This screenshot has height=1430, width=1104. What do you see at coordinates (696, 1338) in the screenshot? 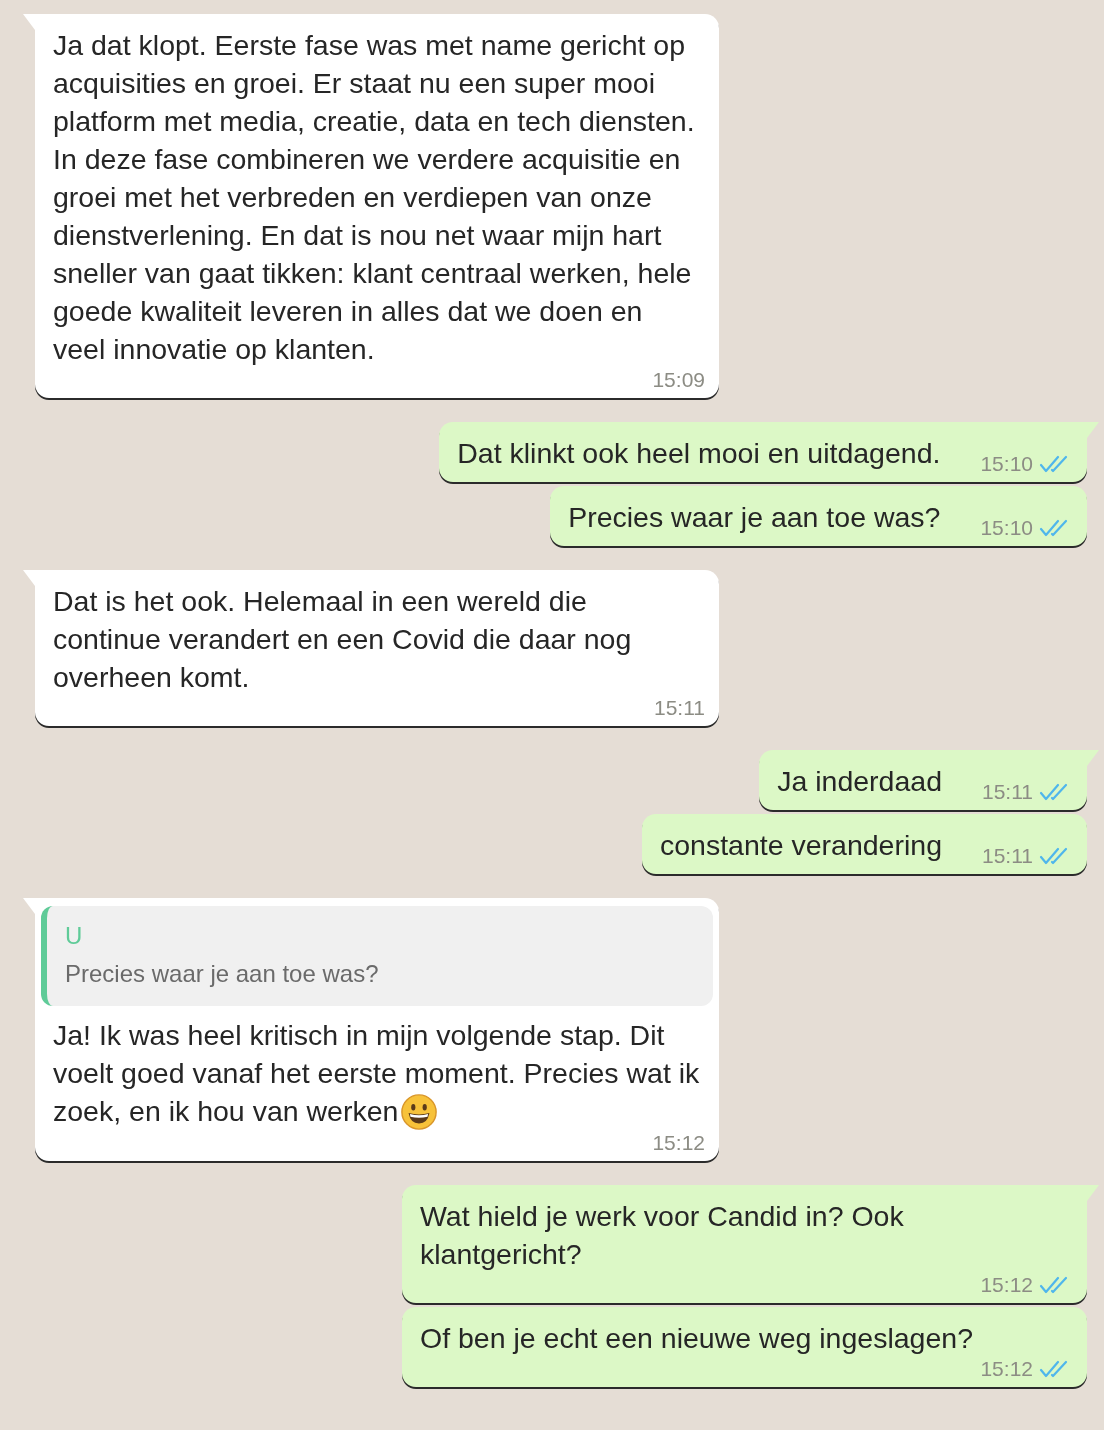
I see `message-text: Of ben je echt een nieuwe weg ingeslagen?` at bounding box center [696, 1338].